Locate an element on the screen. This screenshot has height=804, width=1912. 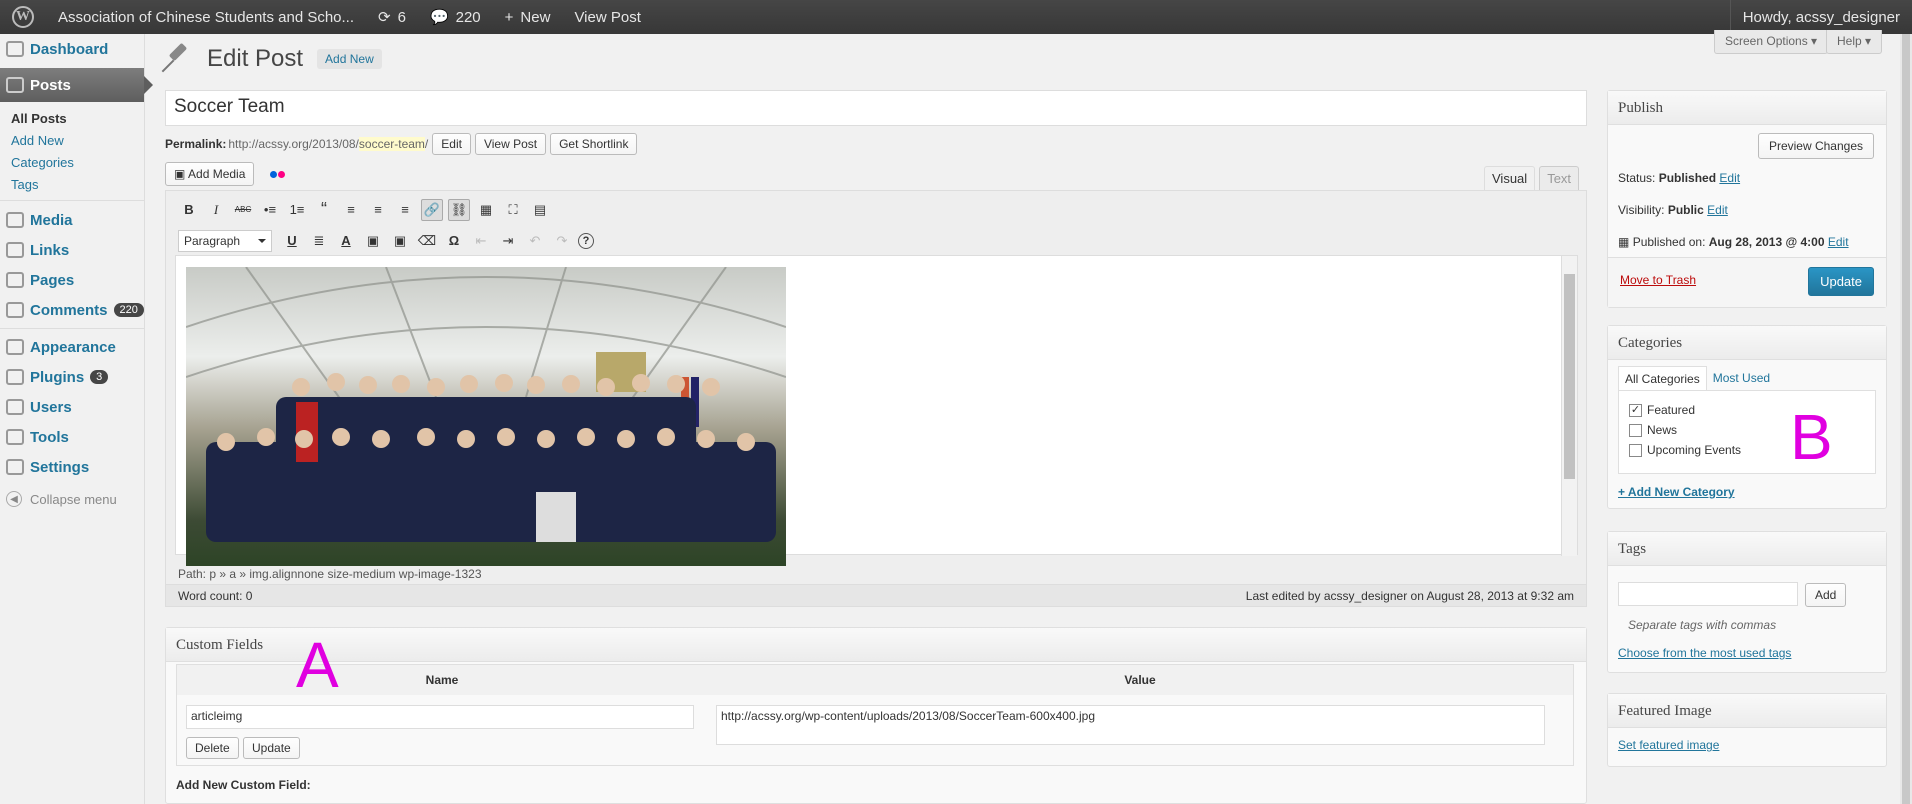
menu-pages: Pages is located at coordinates (72, 280).